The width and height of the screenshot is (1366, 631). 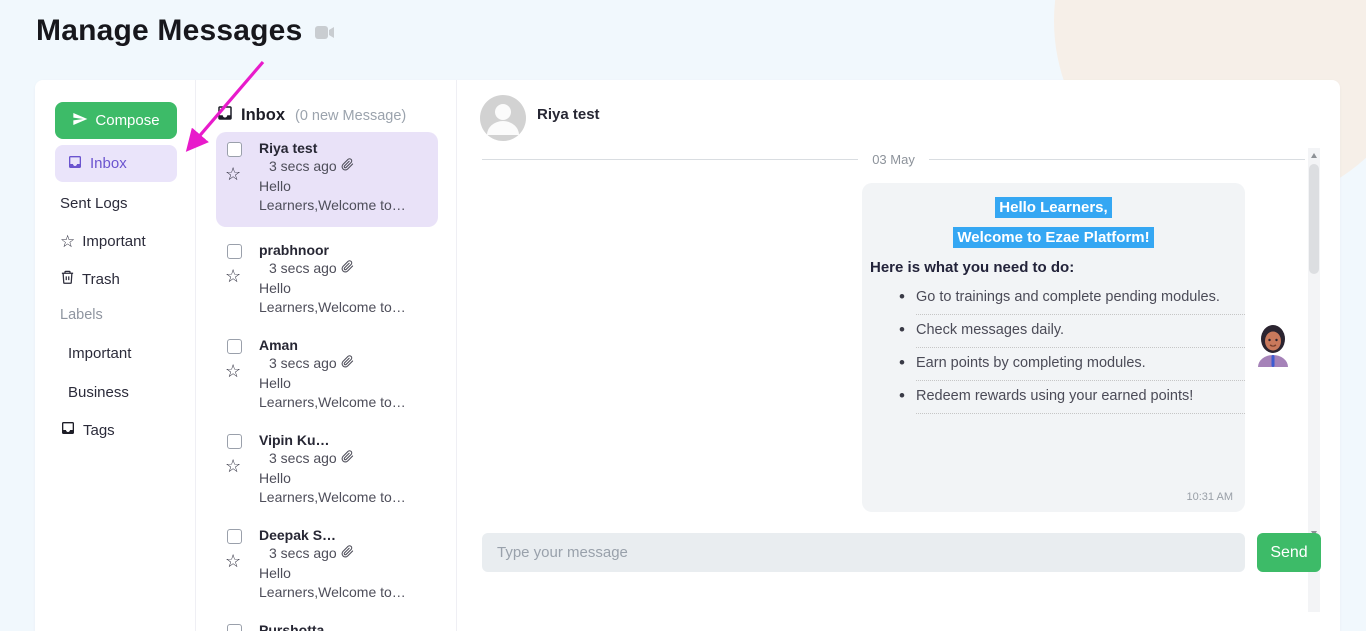 What do you see at coordinates (263, 115) in the screenshot?
I see `list-title: Inbox` at bounding box center [263, 115].